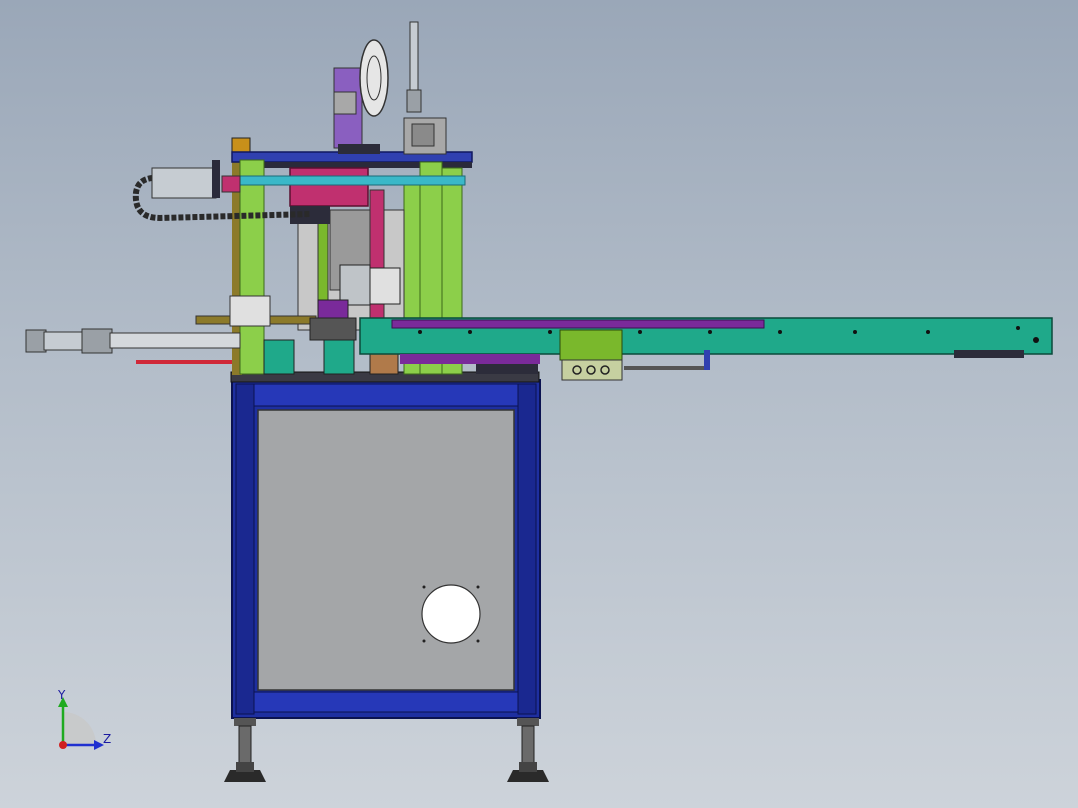 The height and width of the screenshot is (808, 1078). What do you see at coordinates (184, 362) in the screenshot?
I see `red-sensor-bar` at bounding box center [184, 362].